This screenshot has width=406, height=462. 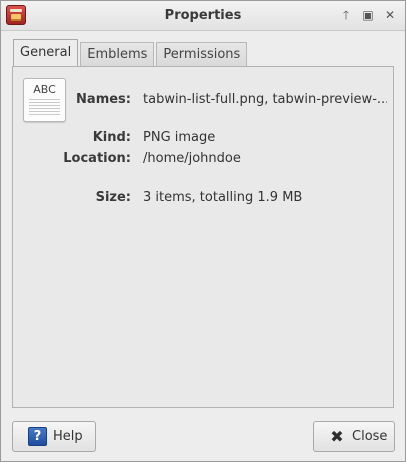 I want to click on title-bar: Properties 🡑 ▣ ✕, so click(x=203, y=16).